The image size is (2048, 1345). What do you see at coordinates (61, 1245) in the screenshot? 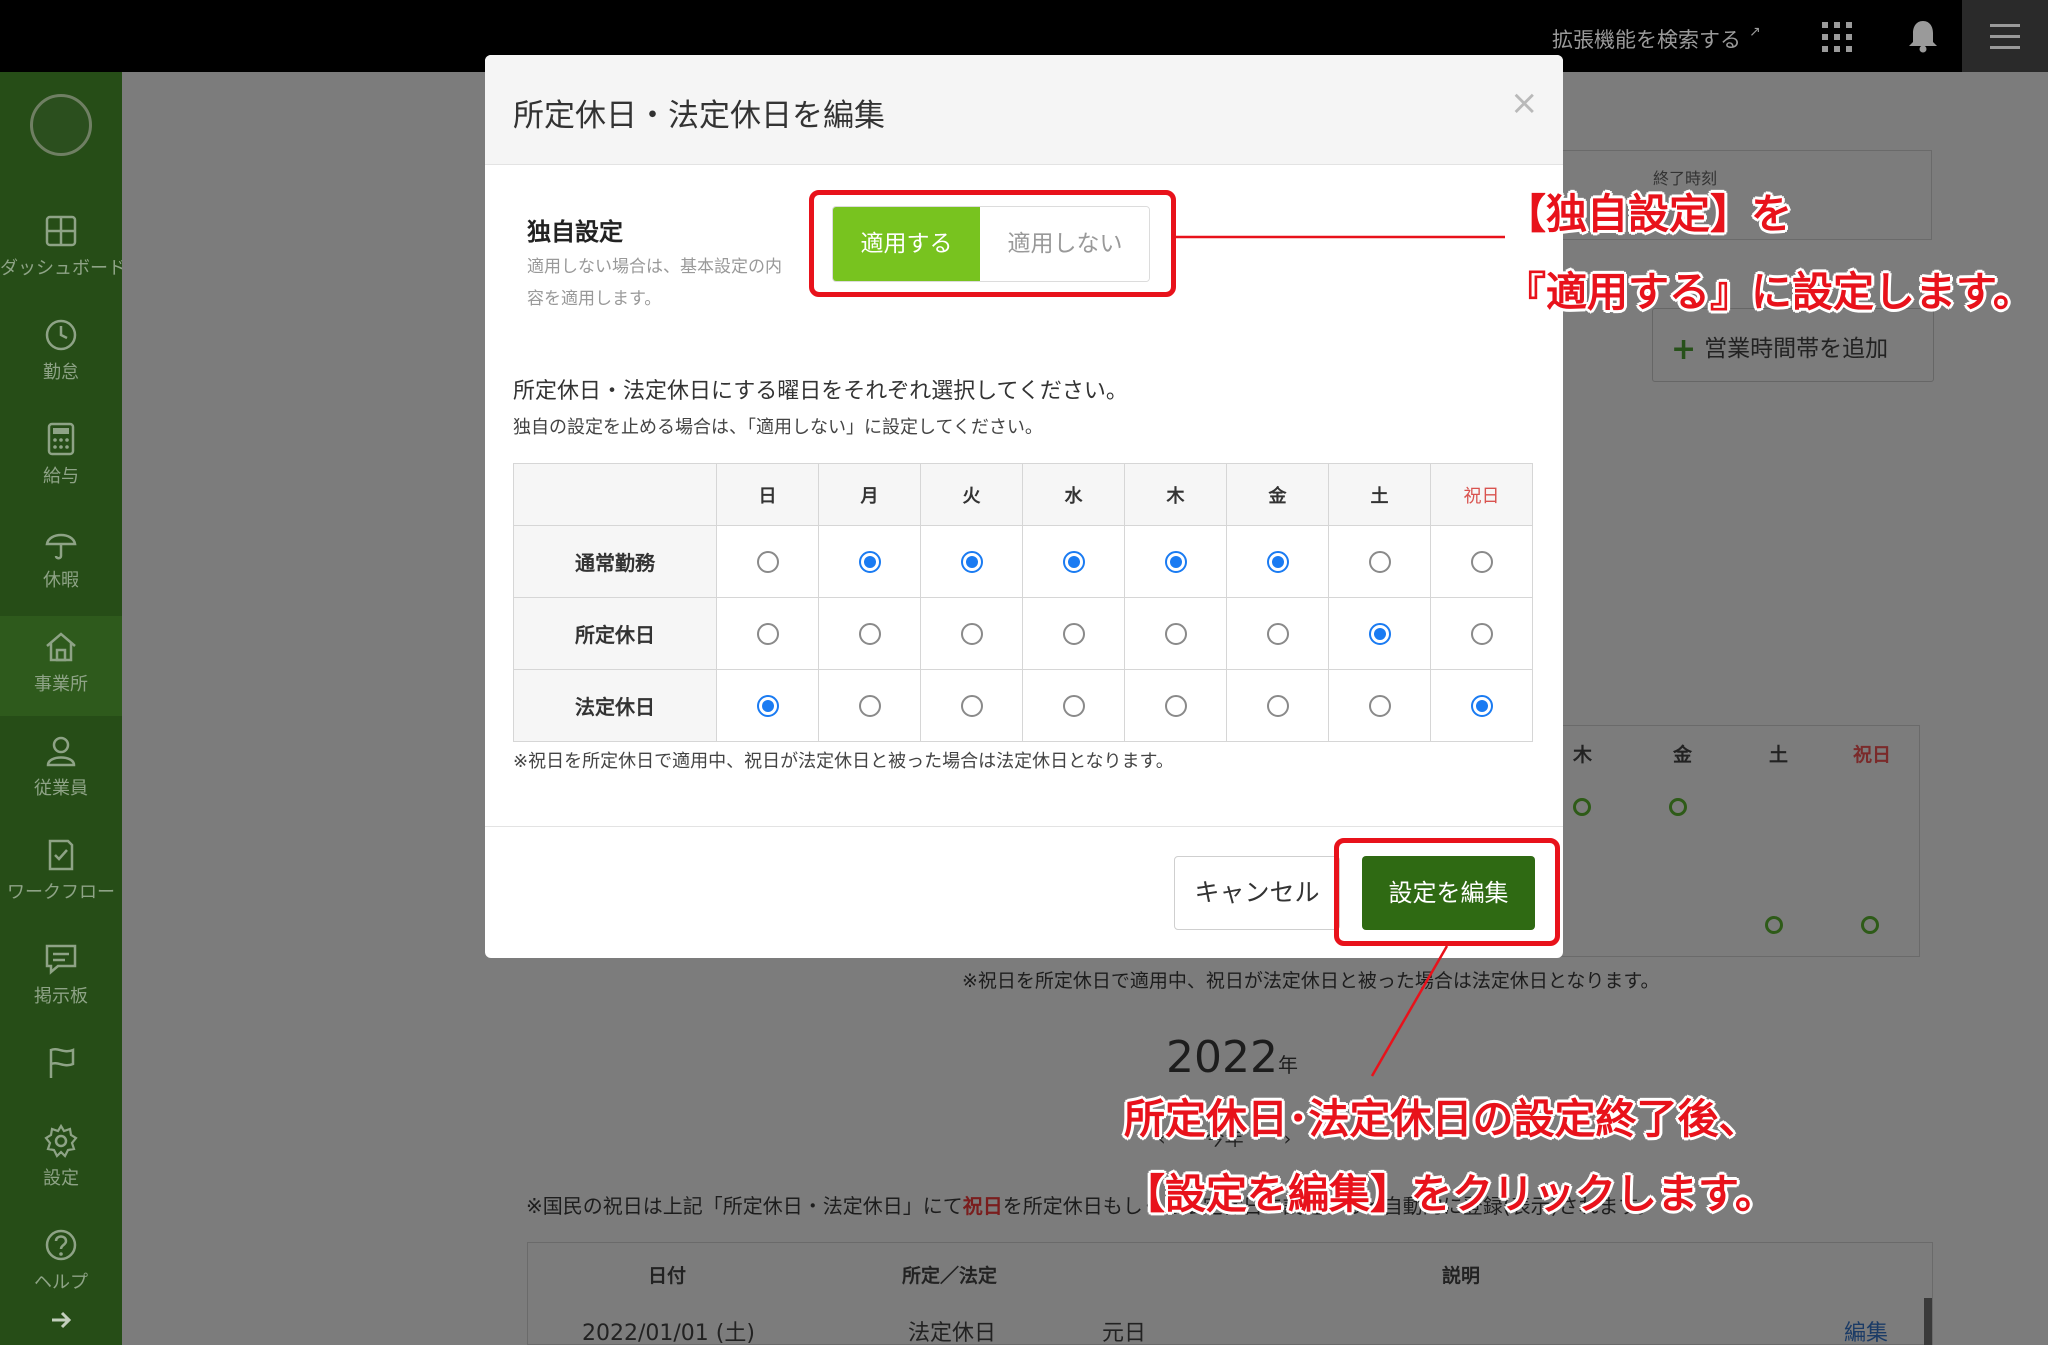
I see `help-icon` at bounding box center [61, 1245].